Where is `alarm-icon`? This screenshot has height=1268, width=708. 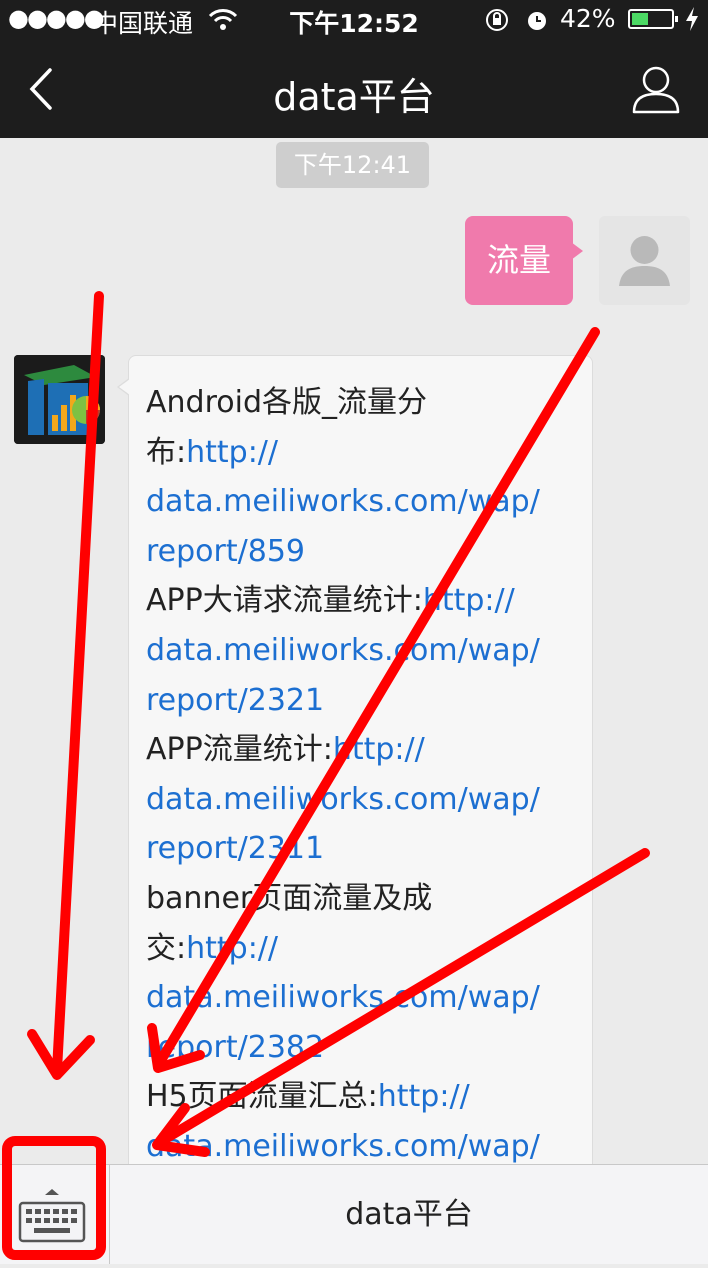 alarm-icon is located at coordinates (537, 21).